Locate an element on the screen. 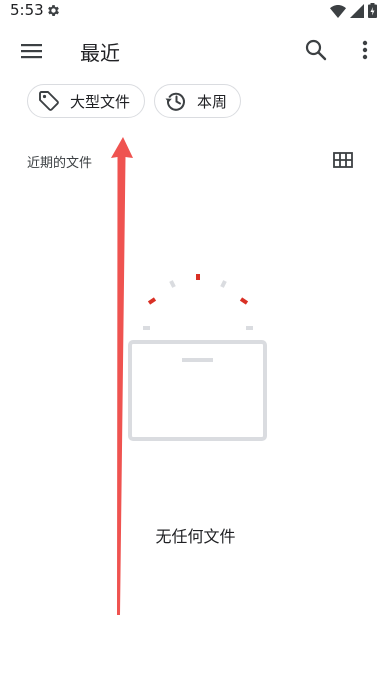 This screenshot has height=697, width=391. grid-view-icon is located at coordinates (343, 160).